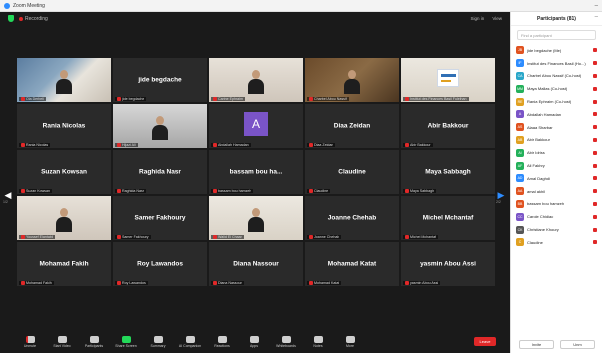  I want to click on video-tile: yasmin Abou Assi yasmin Abou Assi, so click(448, 264).